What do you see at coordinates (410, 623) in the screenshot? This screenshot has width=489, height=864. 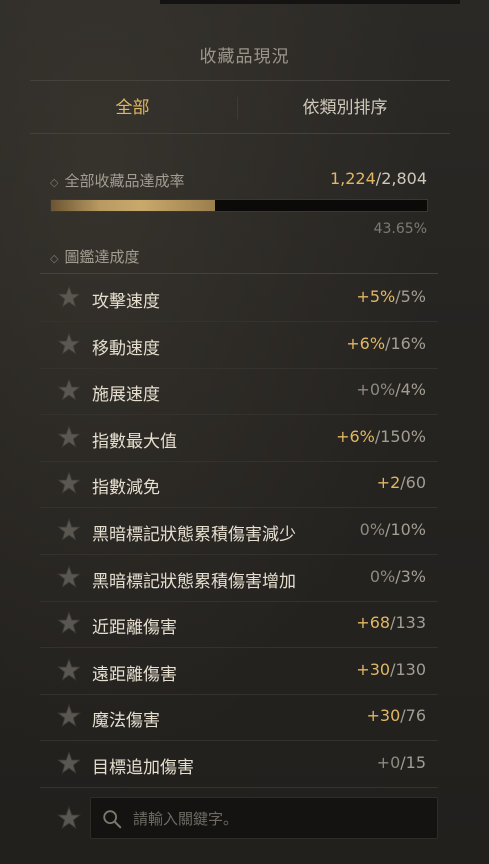 I see `codex-item-total: 133` at bounding box center [410, 623].